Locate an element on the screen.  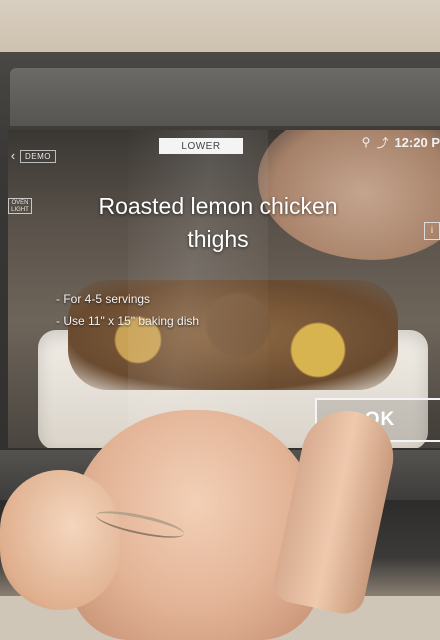
info-icon: i is located at coordinates (432, 231).